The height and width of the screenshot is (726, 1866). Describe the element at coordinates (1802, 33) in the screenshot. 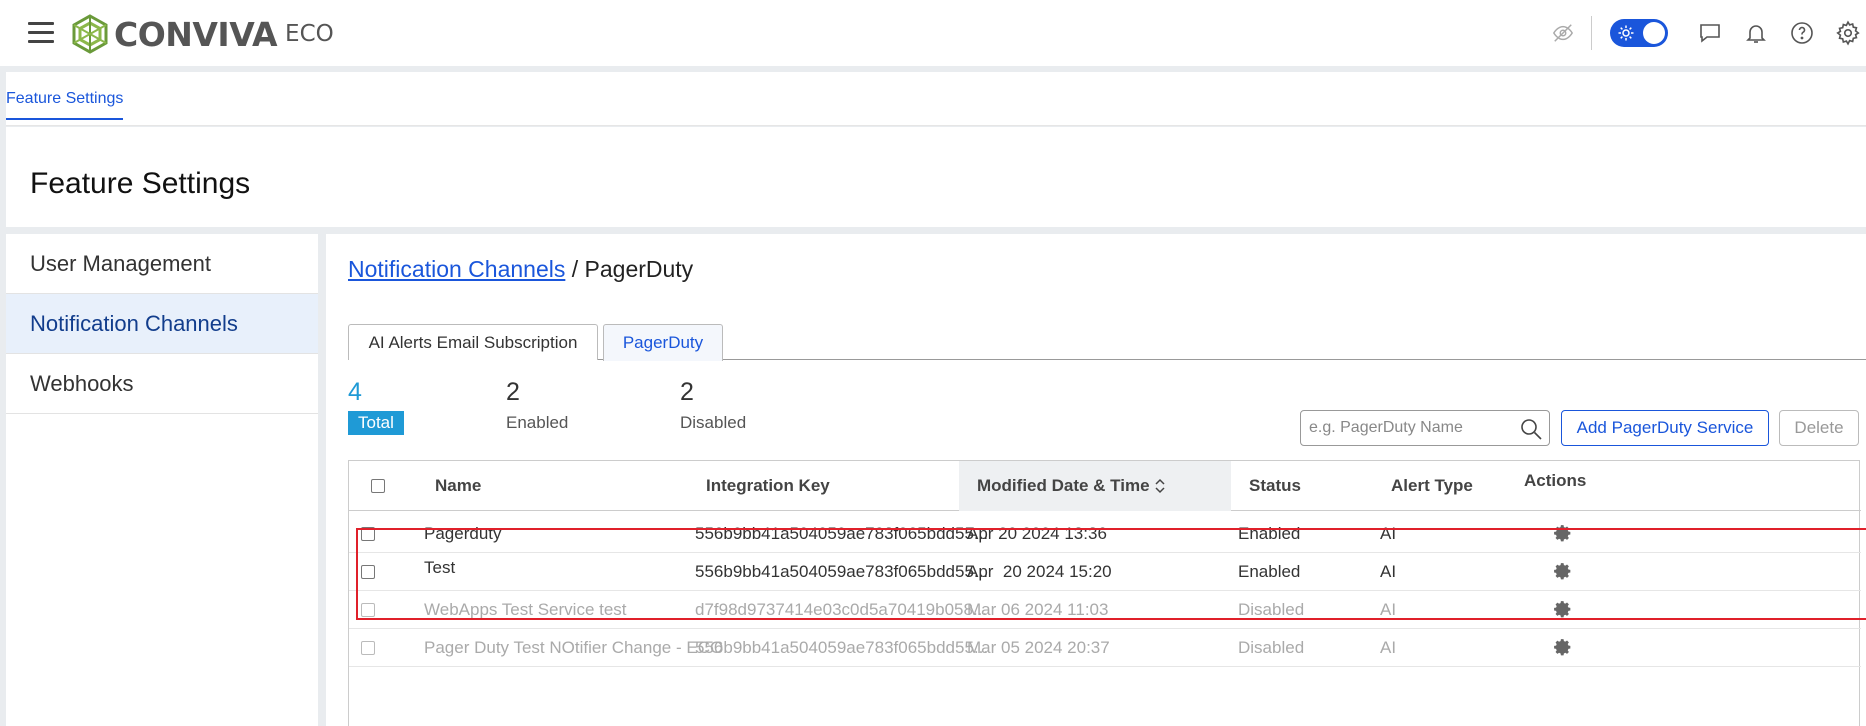

I see `help-icon` at that location.